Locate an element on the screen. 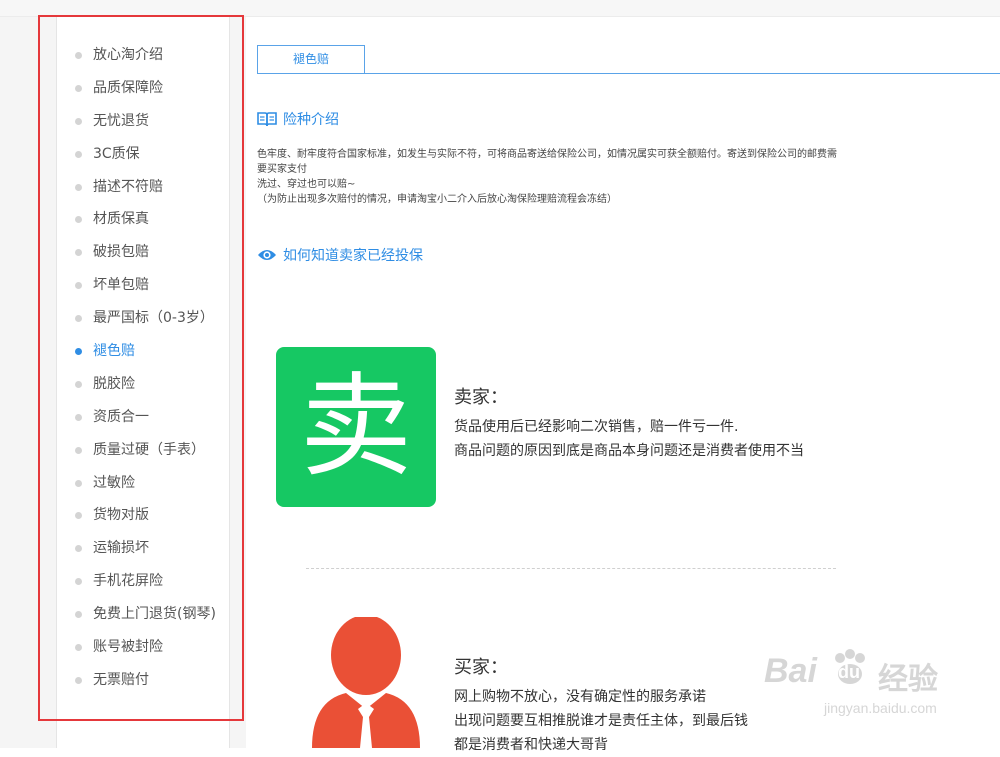 This screenshot has width=1000, height=757. sidebar-item: 账号被封险 is located at coordinates (143, 647).